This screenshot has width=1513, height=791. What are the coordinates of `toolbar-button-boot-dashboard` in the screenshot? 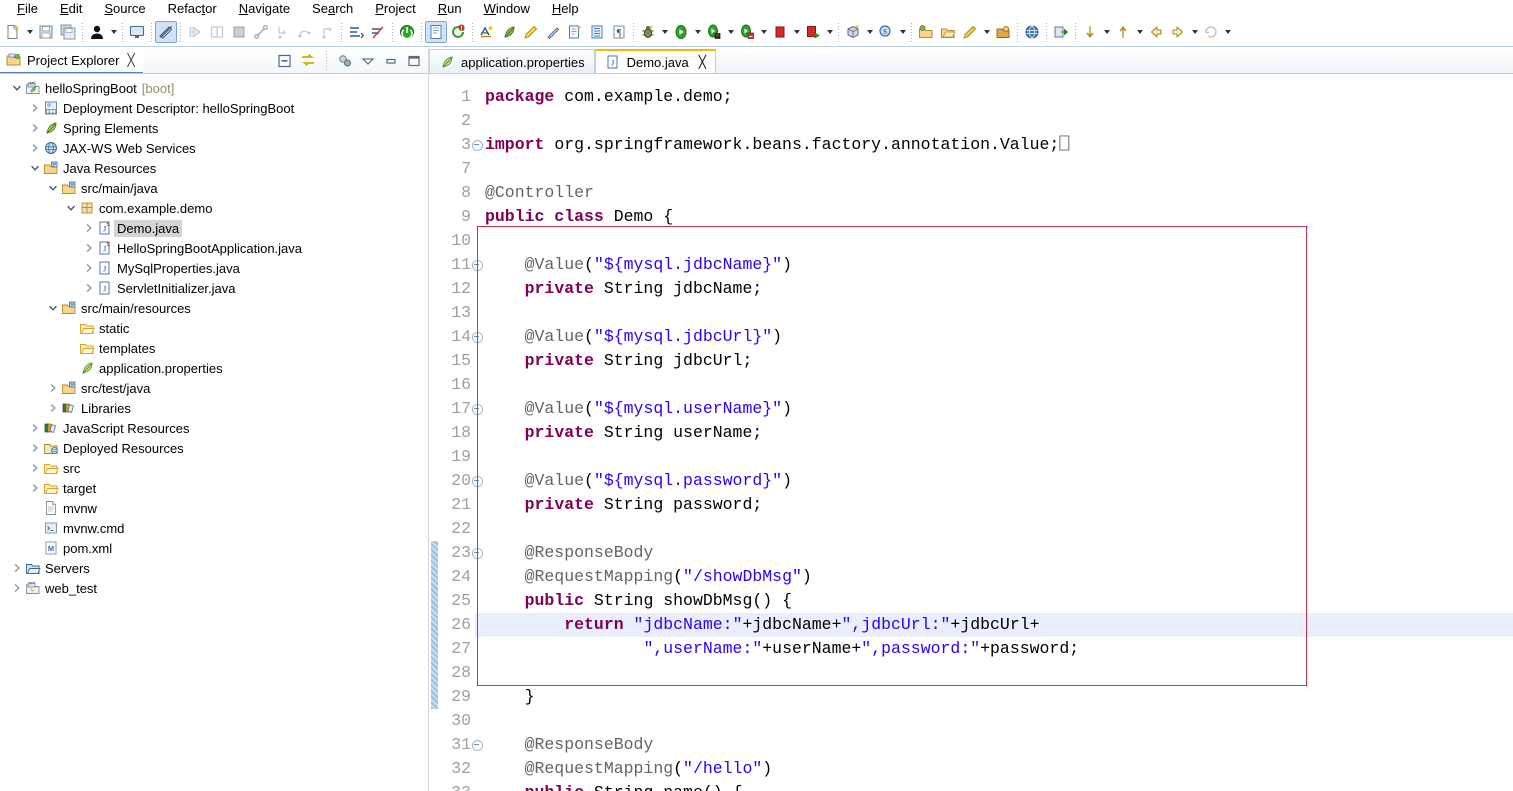 It's located at (436, 32).